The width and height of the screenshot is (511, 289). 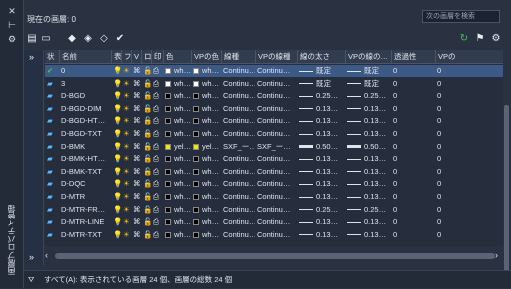 What do you see at coordinates (413, 57) in the screenshot?
I see `column-header-13: 透過性` at bounding box center [413, 57].